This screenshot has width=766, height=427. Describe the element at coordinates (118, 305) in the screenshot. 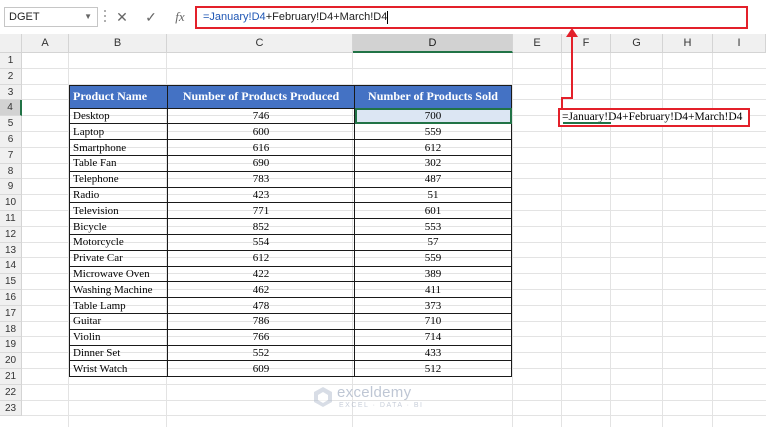

I see `cell-product-name: Table Lamp` at that location.